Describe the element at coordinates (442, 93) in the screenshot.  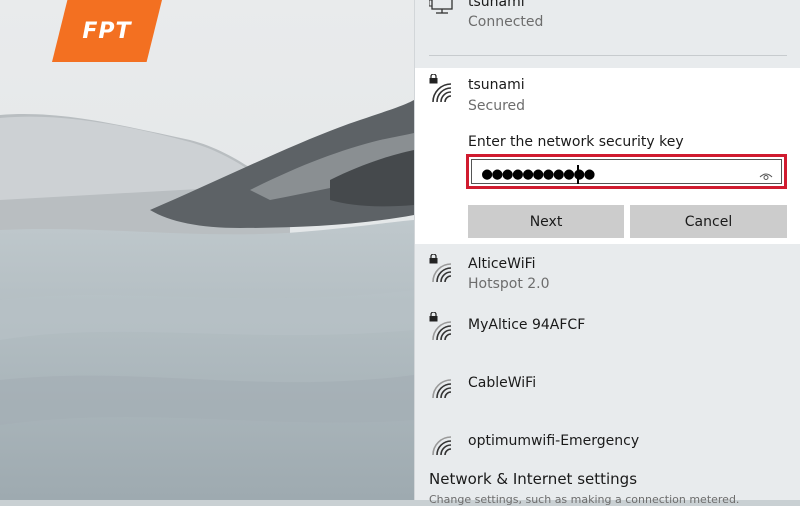
I see `wifi-secured-icon` at that location.